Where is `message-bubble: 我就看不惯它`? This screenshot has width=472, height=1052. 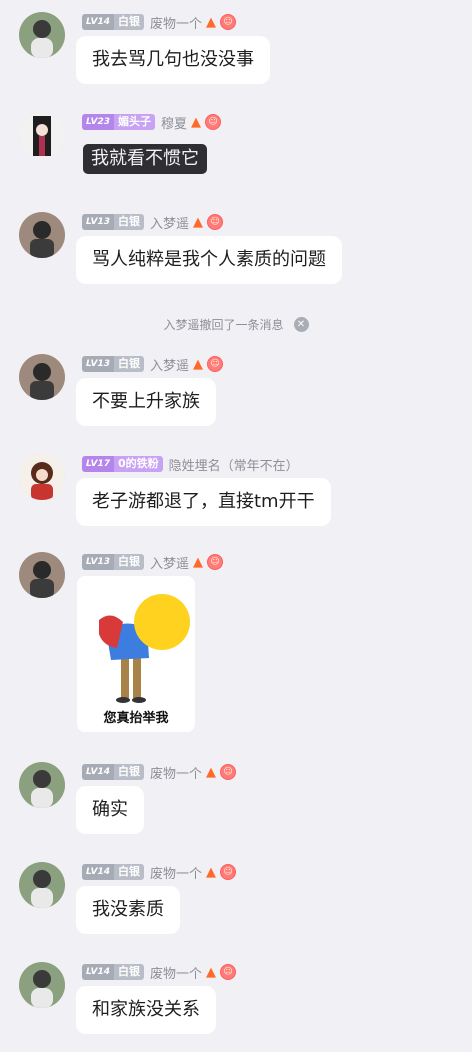
message-bubble: 我就看不惯它 is located at coordinates (145, 159).